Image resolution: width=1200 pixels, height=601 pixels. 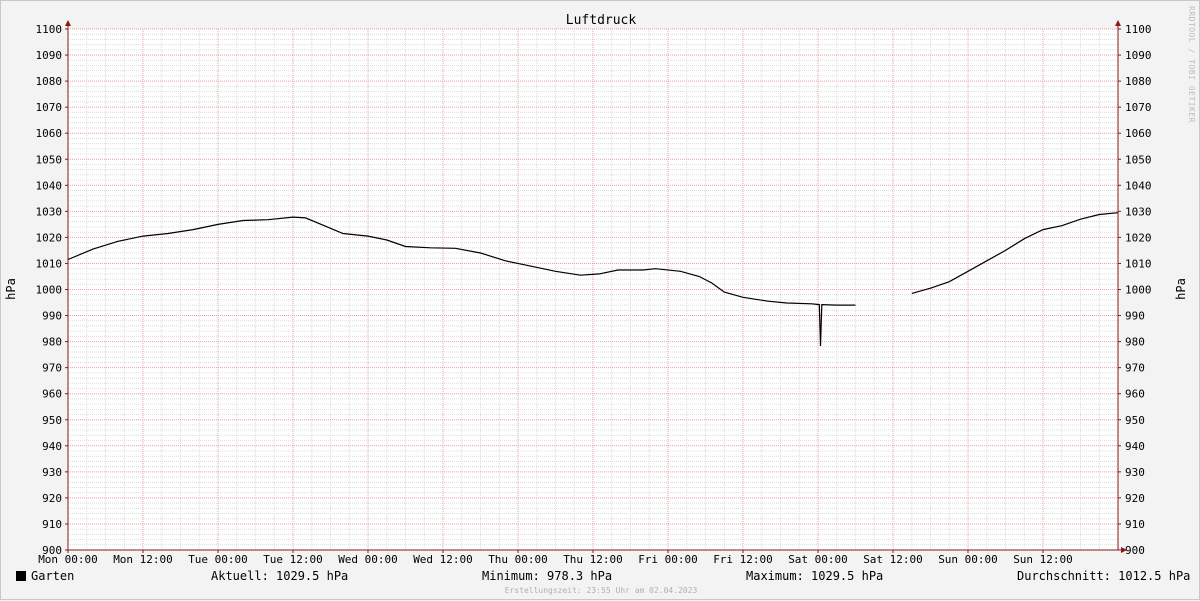 I want to click on y-tick-label-right: 1060, so click(x=1138, y=133).